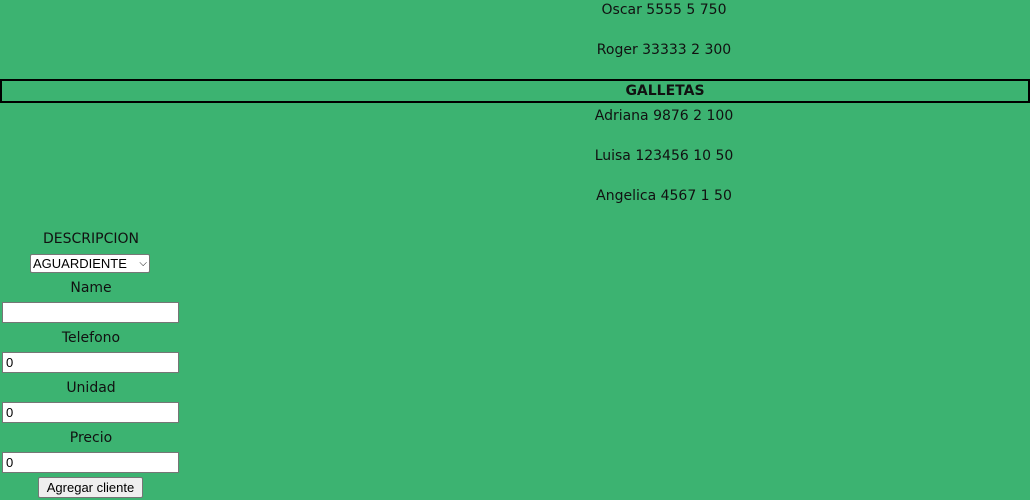 This screenshot has width=1030, height=500. What do you see at coordinates (664, 156) in the screenshot?
I see `client-entry: Luisa 123456 10 50` at bounding box center [664, 156].